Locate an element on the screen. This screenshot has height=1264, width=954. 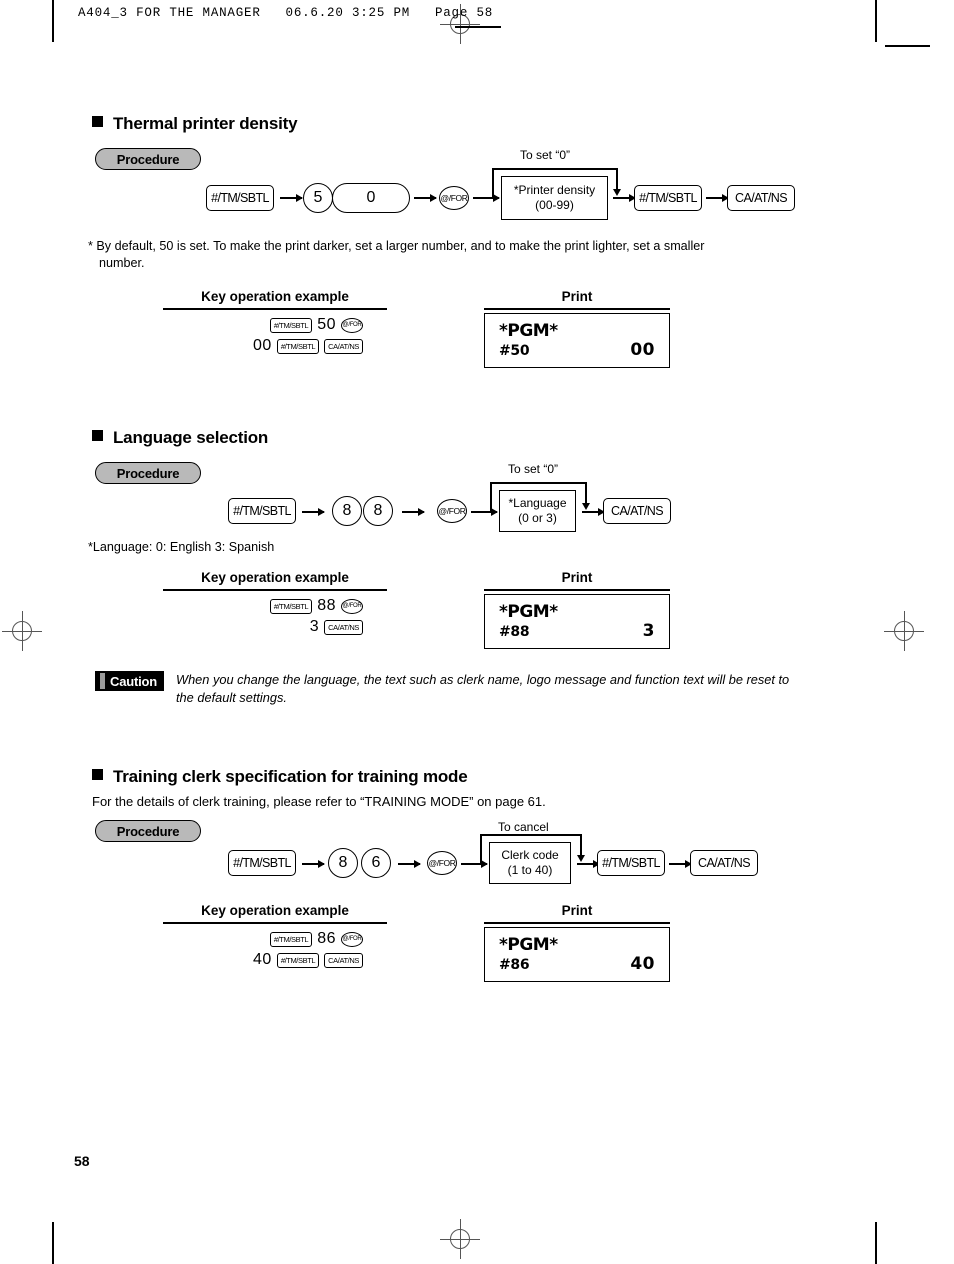
flow3-bypass-label: To cancel is located at coordinates (523, 827).